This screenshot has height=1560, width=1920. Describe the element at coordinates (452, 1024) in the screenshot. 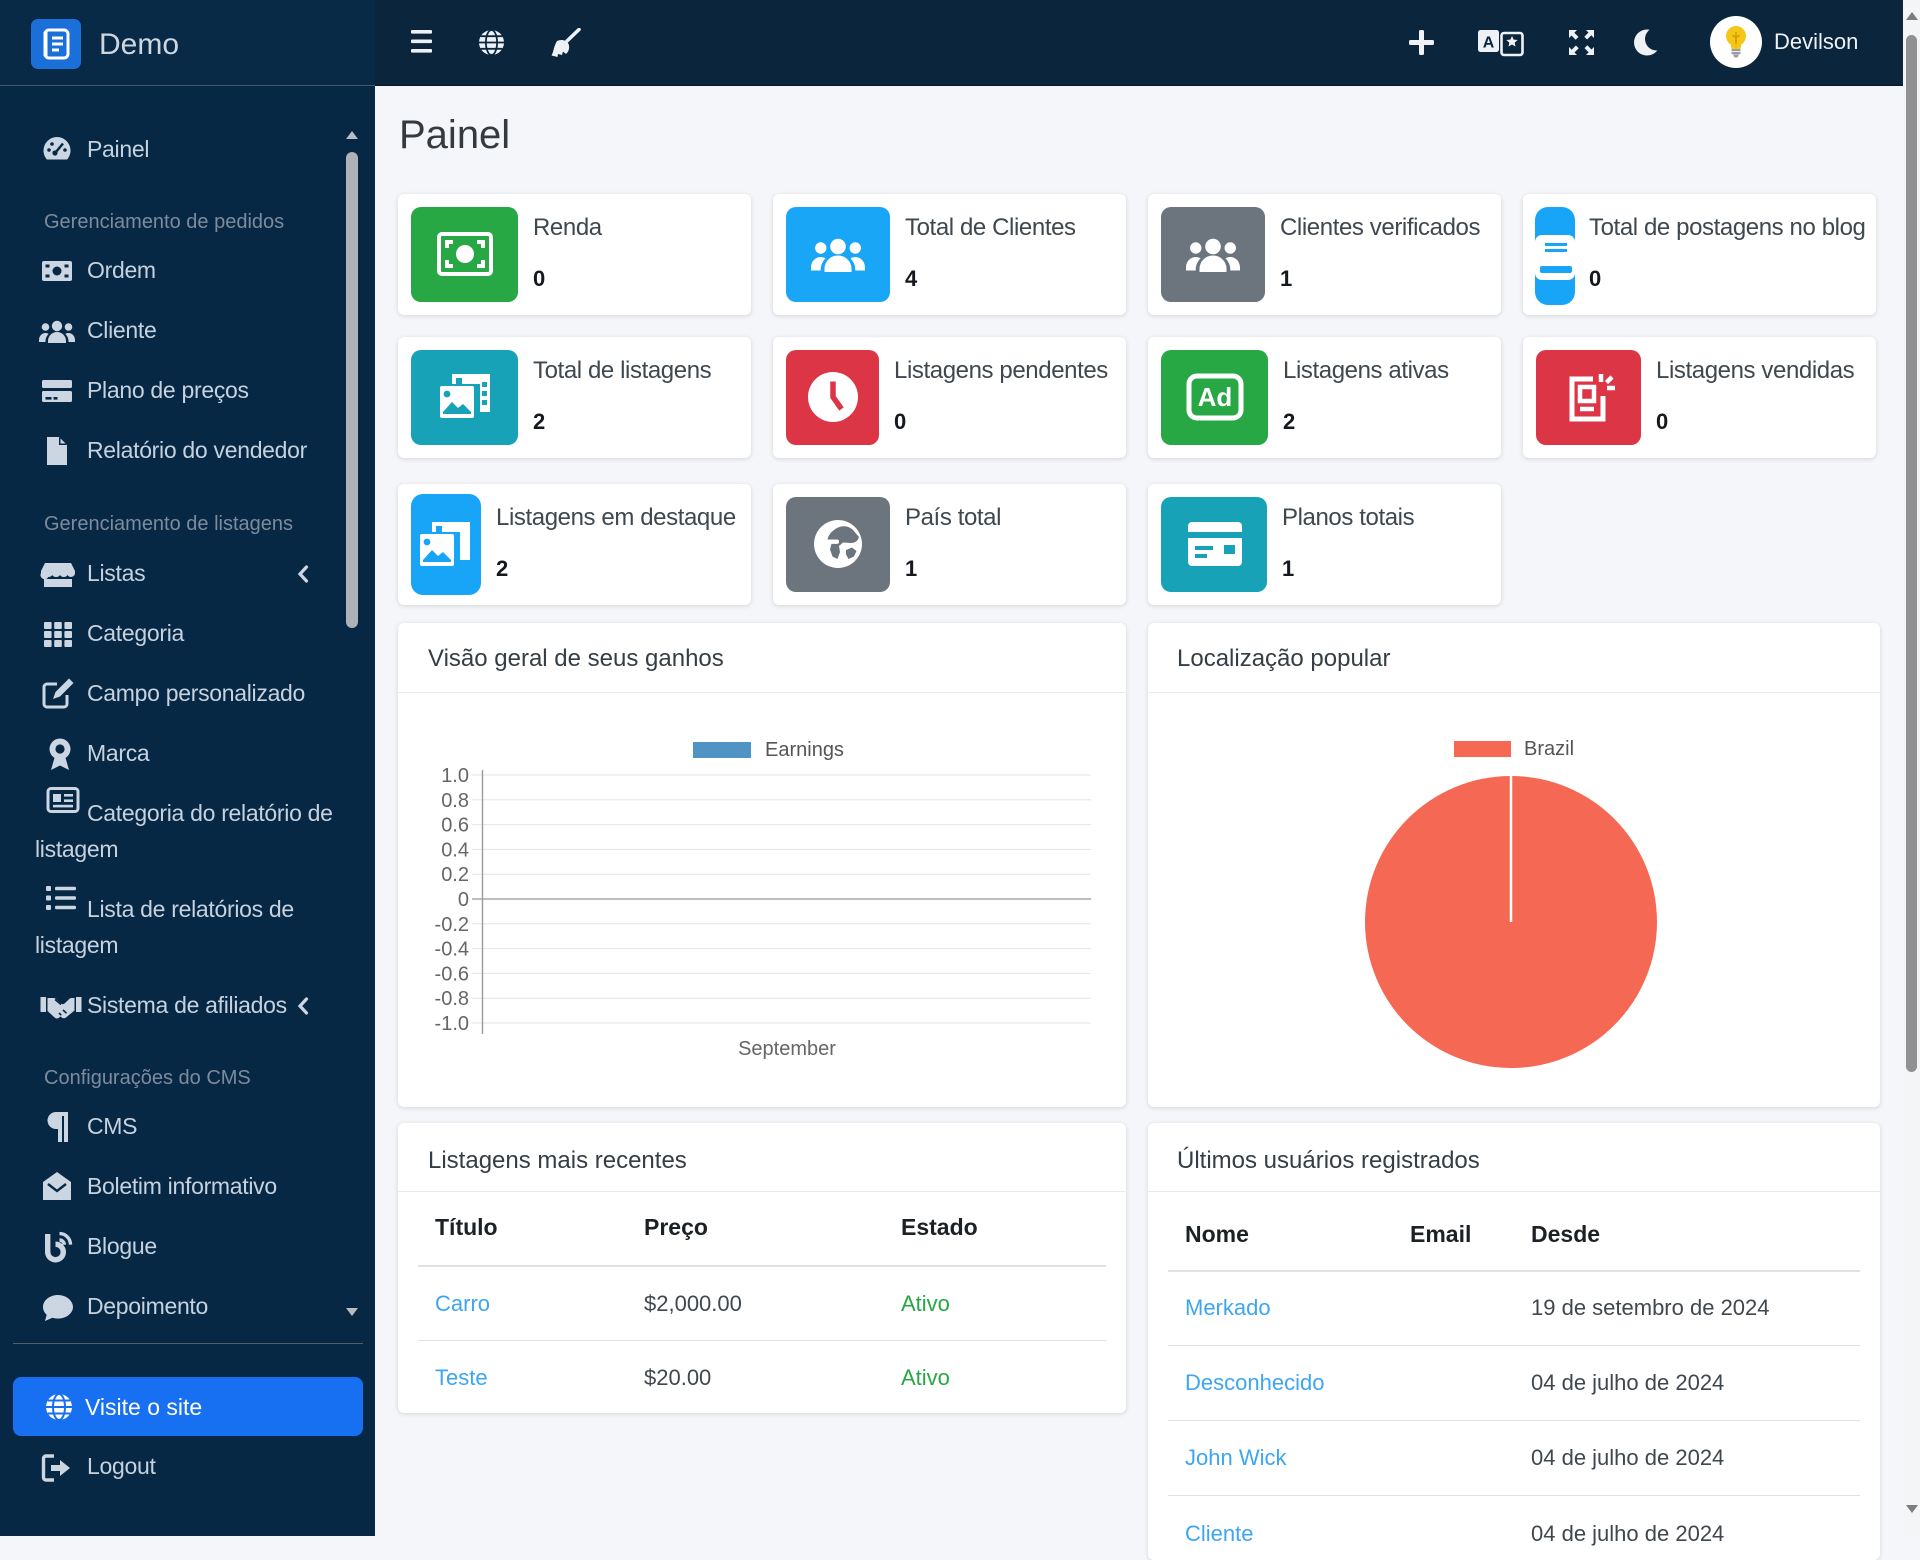

I see `svg-text: -1.0` at that location.